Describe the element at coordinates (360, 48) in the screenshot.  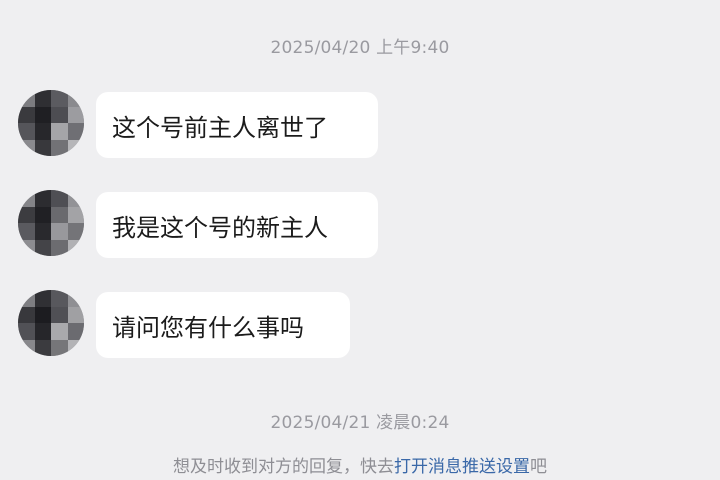
I see `message-timestamp: 2025/04/20 上午9:40` at that location.